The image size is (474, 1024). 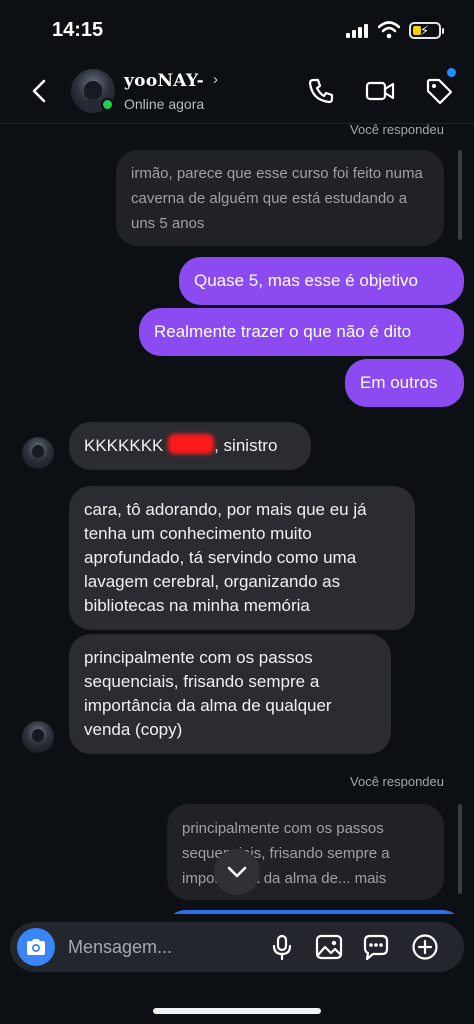 I want to click on incoming-message: KKKKKKK porra, sinistro, so click(x=190, y=446).